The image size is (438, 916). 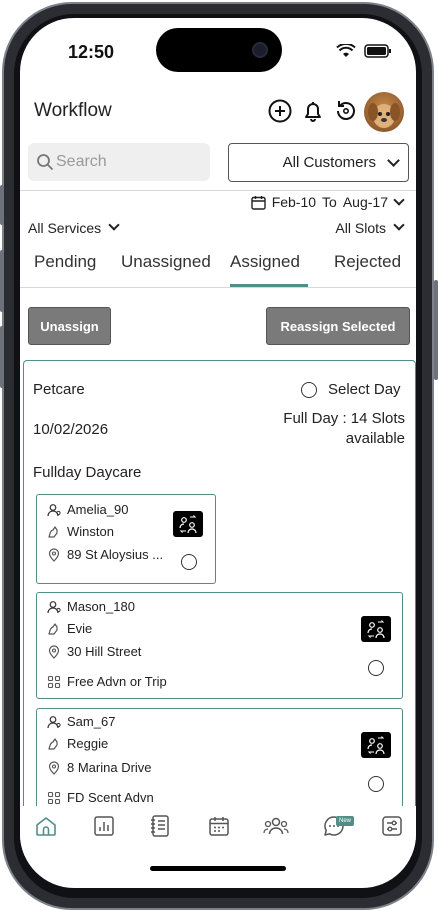 I want to click on search-placeholder: Search, so click(x=81, y=161).